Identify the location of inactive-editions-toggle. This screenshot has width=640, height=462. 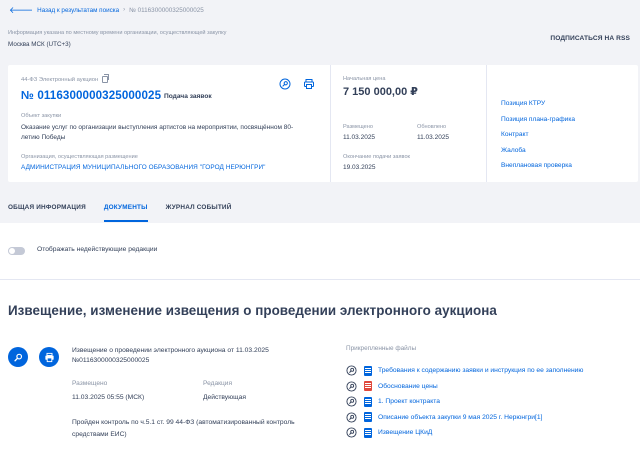
(16, 251).